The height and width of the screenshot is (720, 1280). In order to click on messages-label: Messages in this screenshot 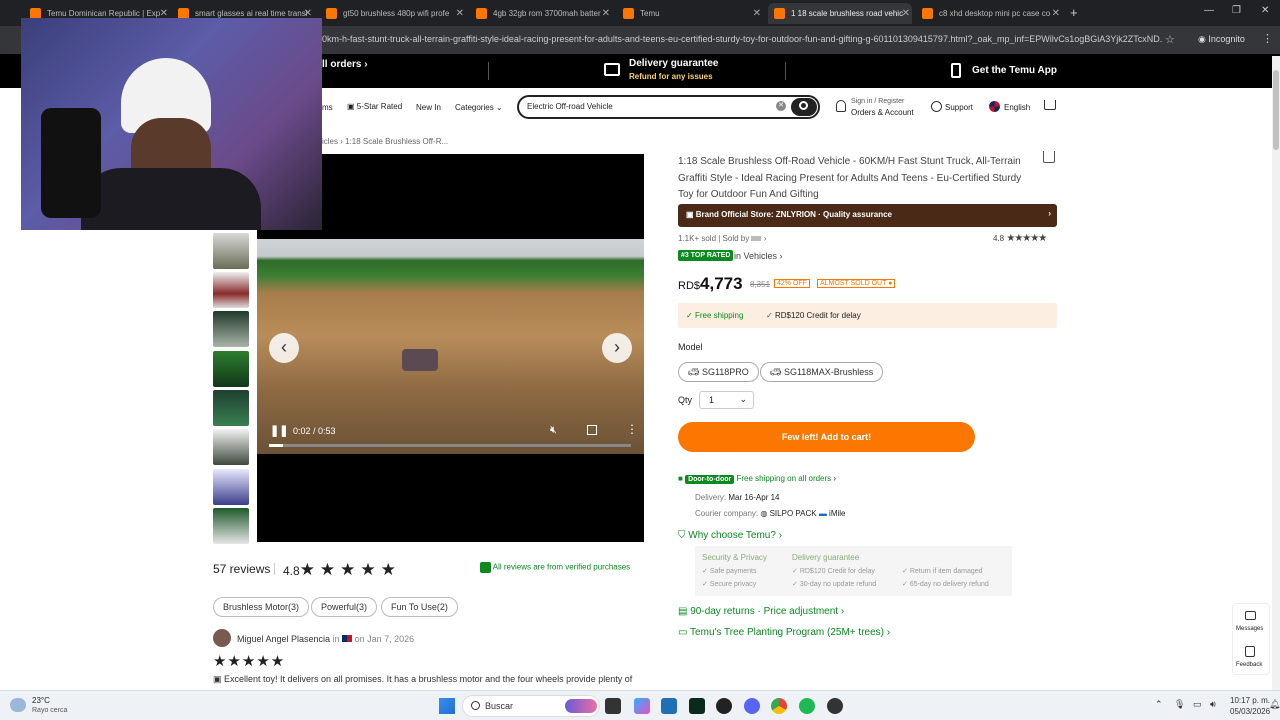, I will do `click(1249, 629)`.